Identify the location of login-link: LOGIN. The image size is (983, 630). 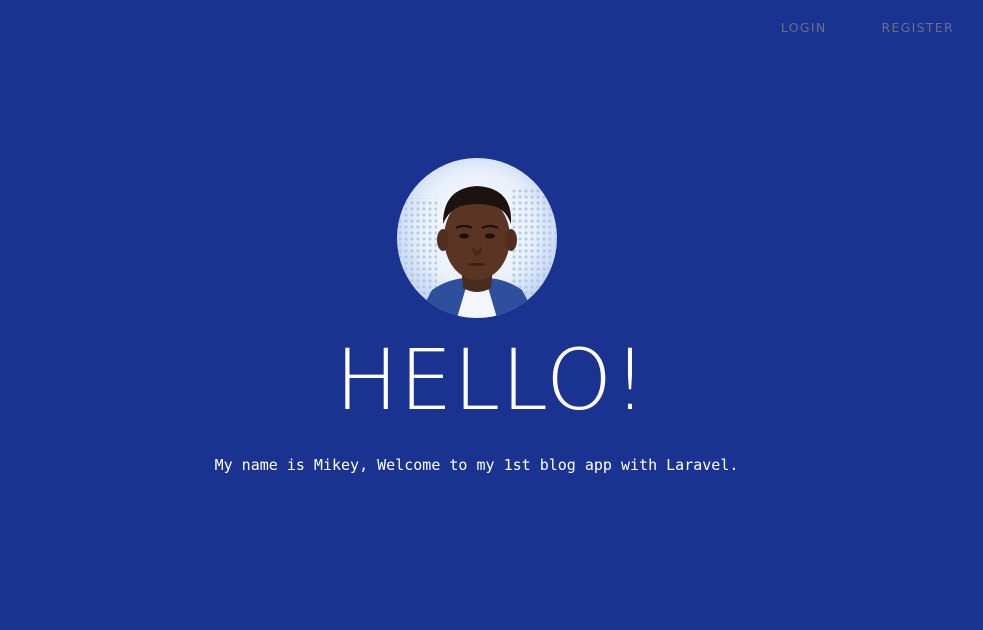
(804, 27).